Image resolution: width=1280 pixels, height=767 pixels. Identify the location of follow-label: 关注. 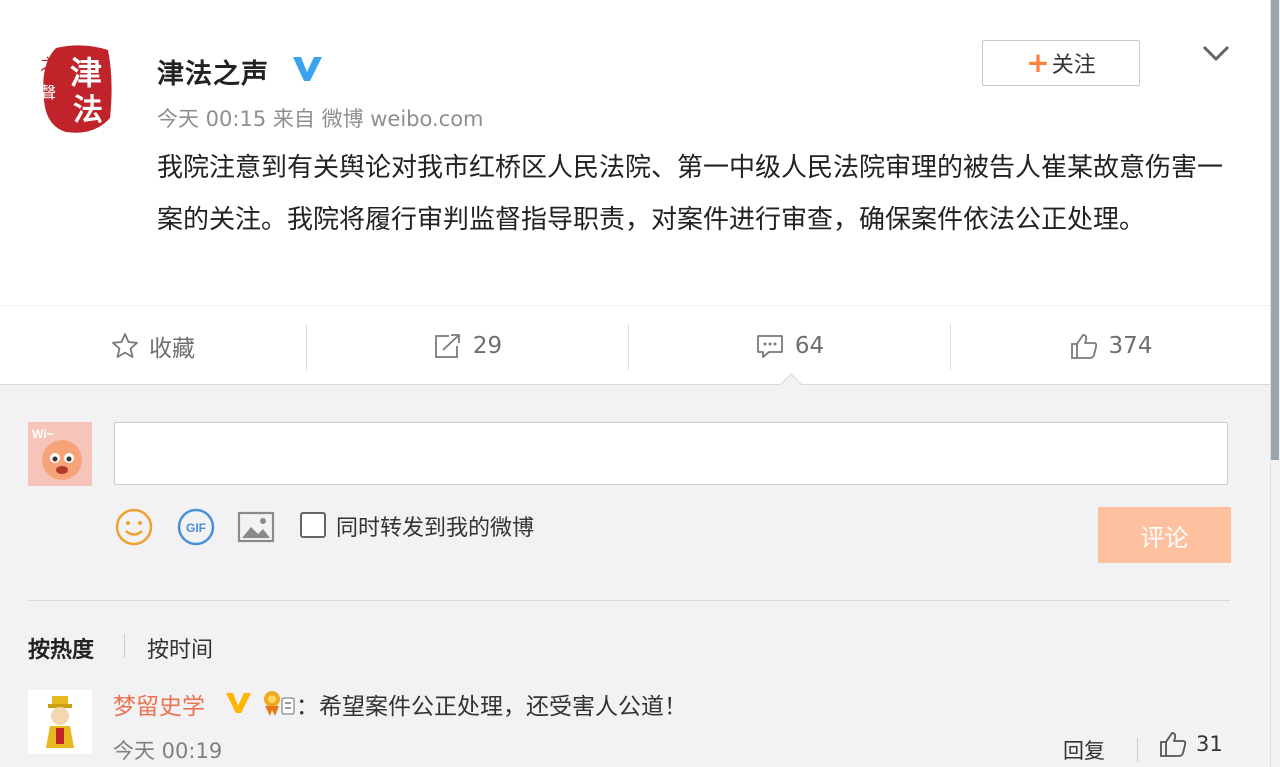
(1073, 65).